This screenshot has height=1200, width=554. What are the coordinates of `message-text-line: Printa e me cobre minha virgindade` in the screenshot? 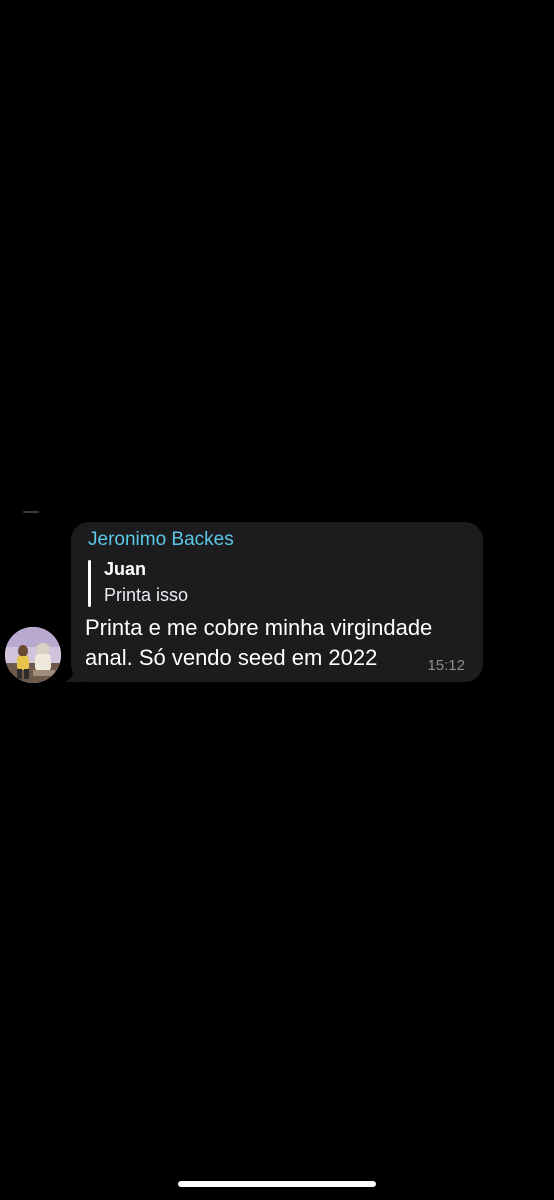 It's located at (259, 627).